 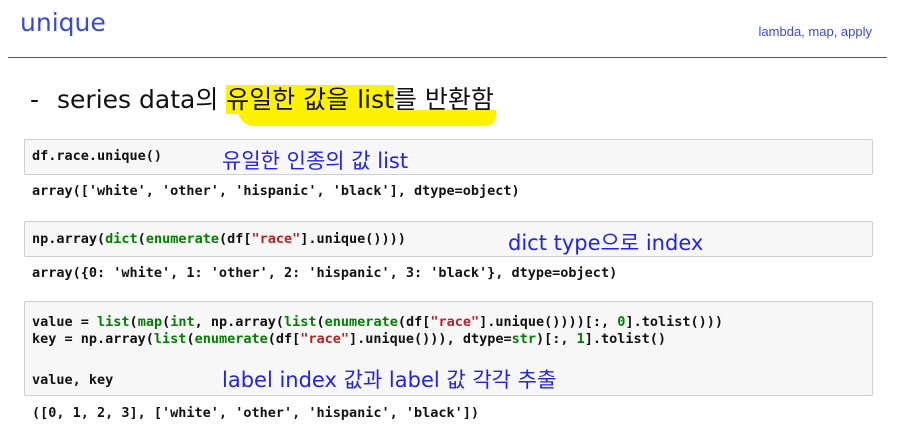 I want to click on header-divider, so click(x=447, y=57).